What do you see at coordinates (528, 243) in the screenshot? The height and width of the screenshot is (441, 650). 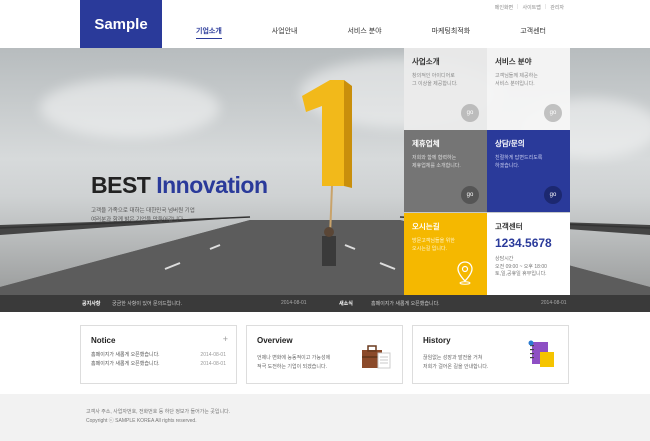 I see `phone-number: 1234.5678` at bounding box center [528, 243].